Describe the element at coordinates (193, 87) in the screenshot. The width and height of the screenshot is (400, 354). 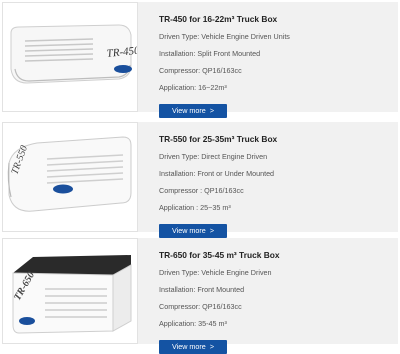
I see `spec-application: Application: 16~22m³` at that location.